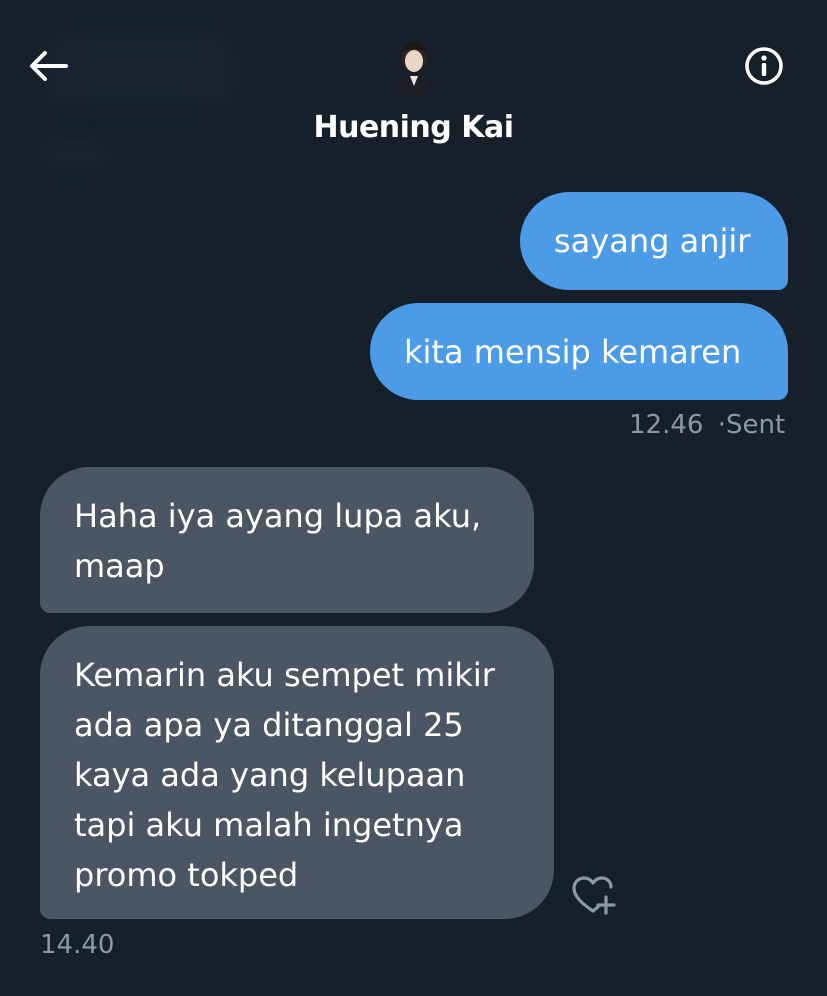  I want to click on heart-add-icon, so click(594, 895).